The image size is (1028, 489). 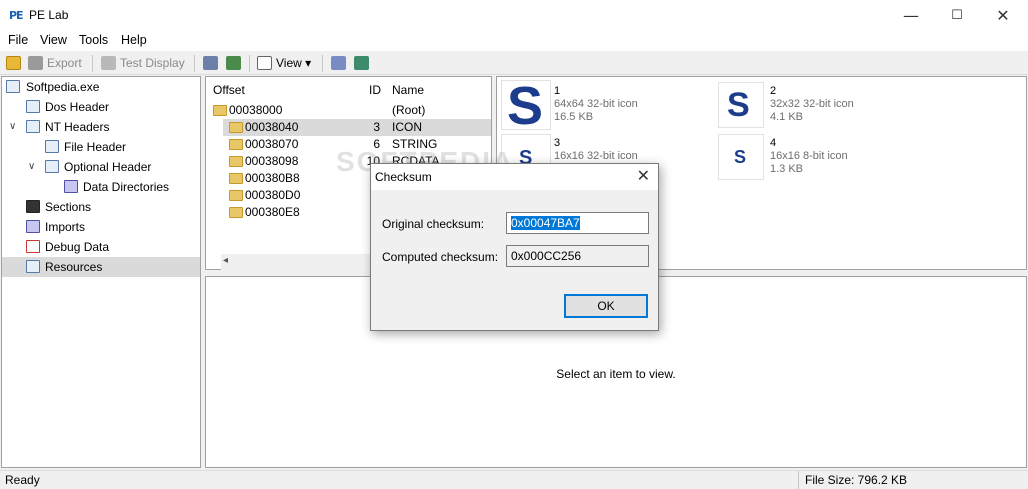 What do you see at coordinates (514, 177) in the screenshot?
I see `dialog-title-bar: Checksum ✕` at bounding box center [514, 177].